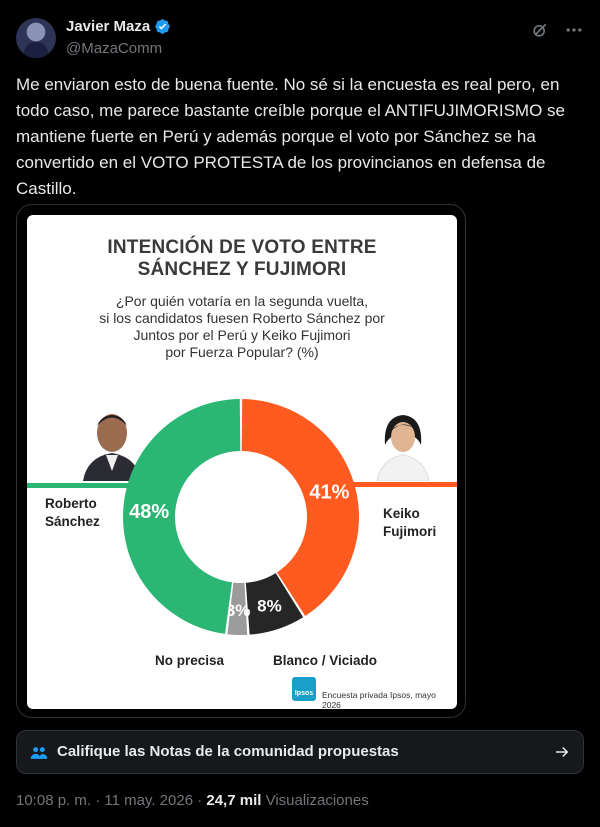 Image resolution: width=600 pixels, height=827 pixels. I want to click on verified-badge-icon, so click(162, 26).